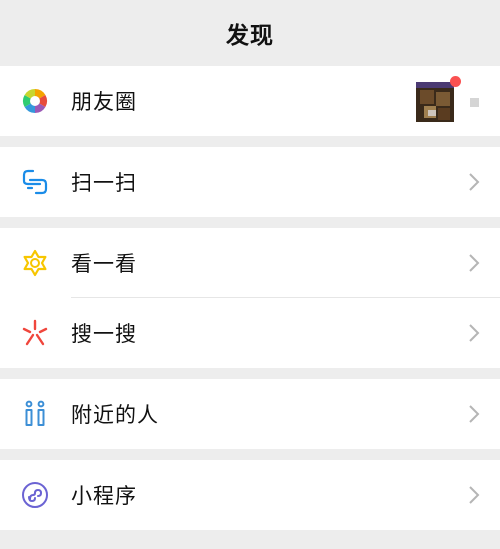  I want to click on top-bar: 发现, so click(250, 33).